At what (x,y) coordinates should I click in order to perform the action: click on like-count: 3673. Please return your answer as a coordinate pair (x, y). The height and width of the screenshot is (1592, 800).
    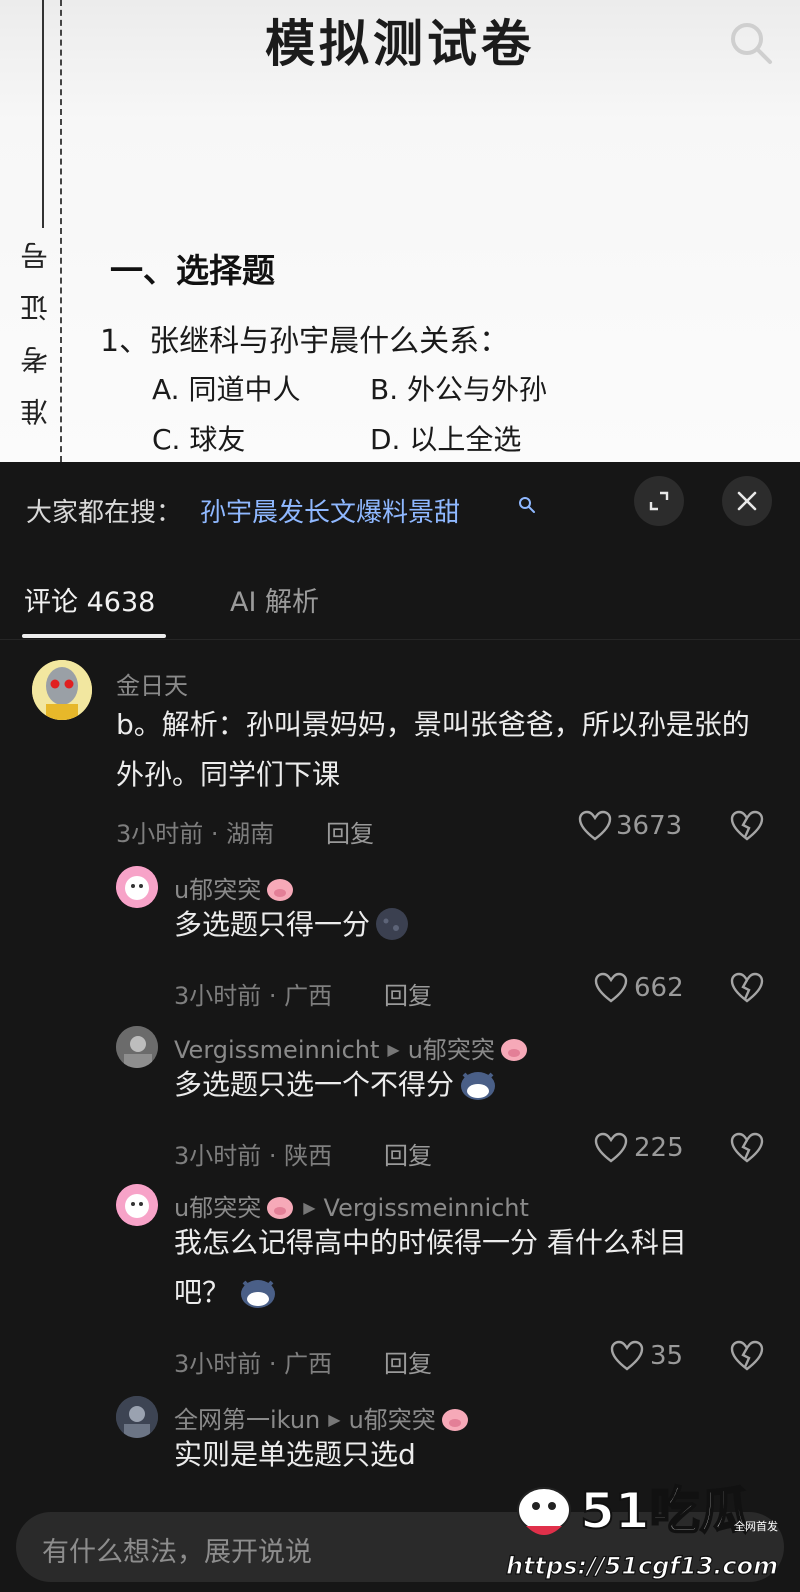
    Looking at the image, I should click on (649, 826).